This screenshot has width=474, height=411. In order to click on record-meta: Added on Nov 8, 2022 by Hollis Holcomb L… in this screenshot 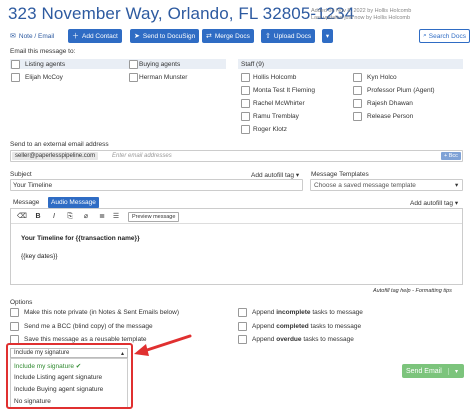, I will do `click(361, 15)`.